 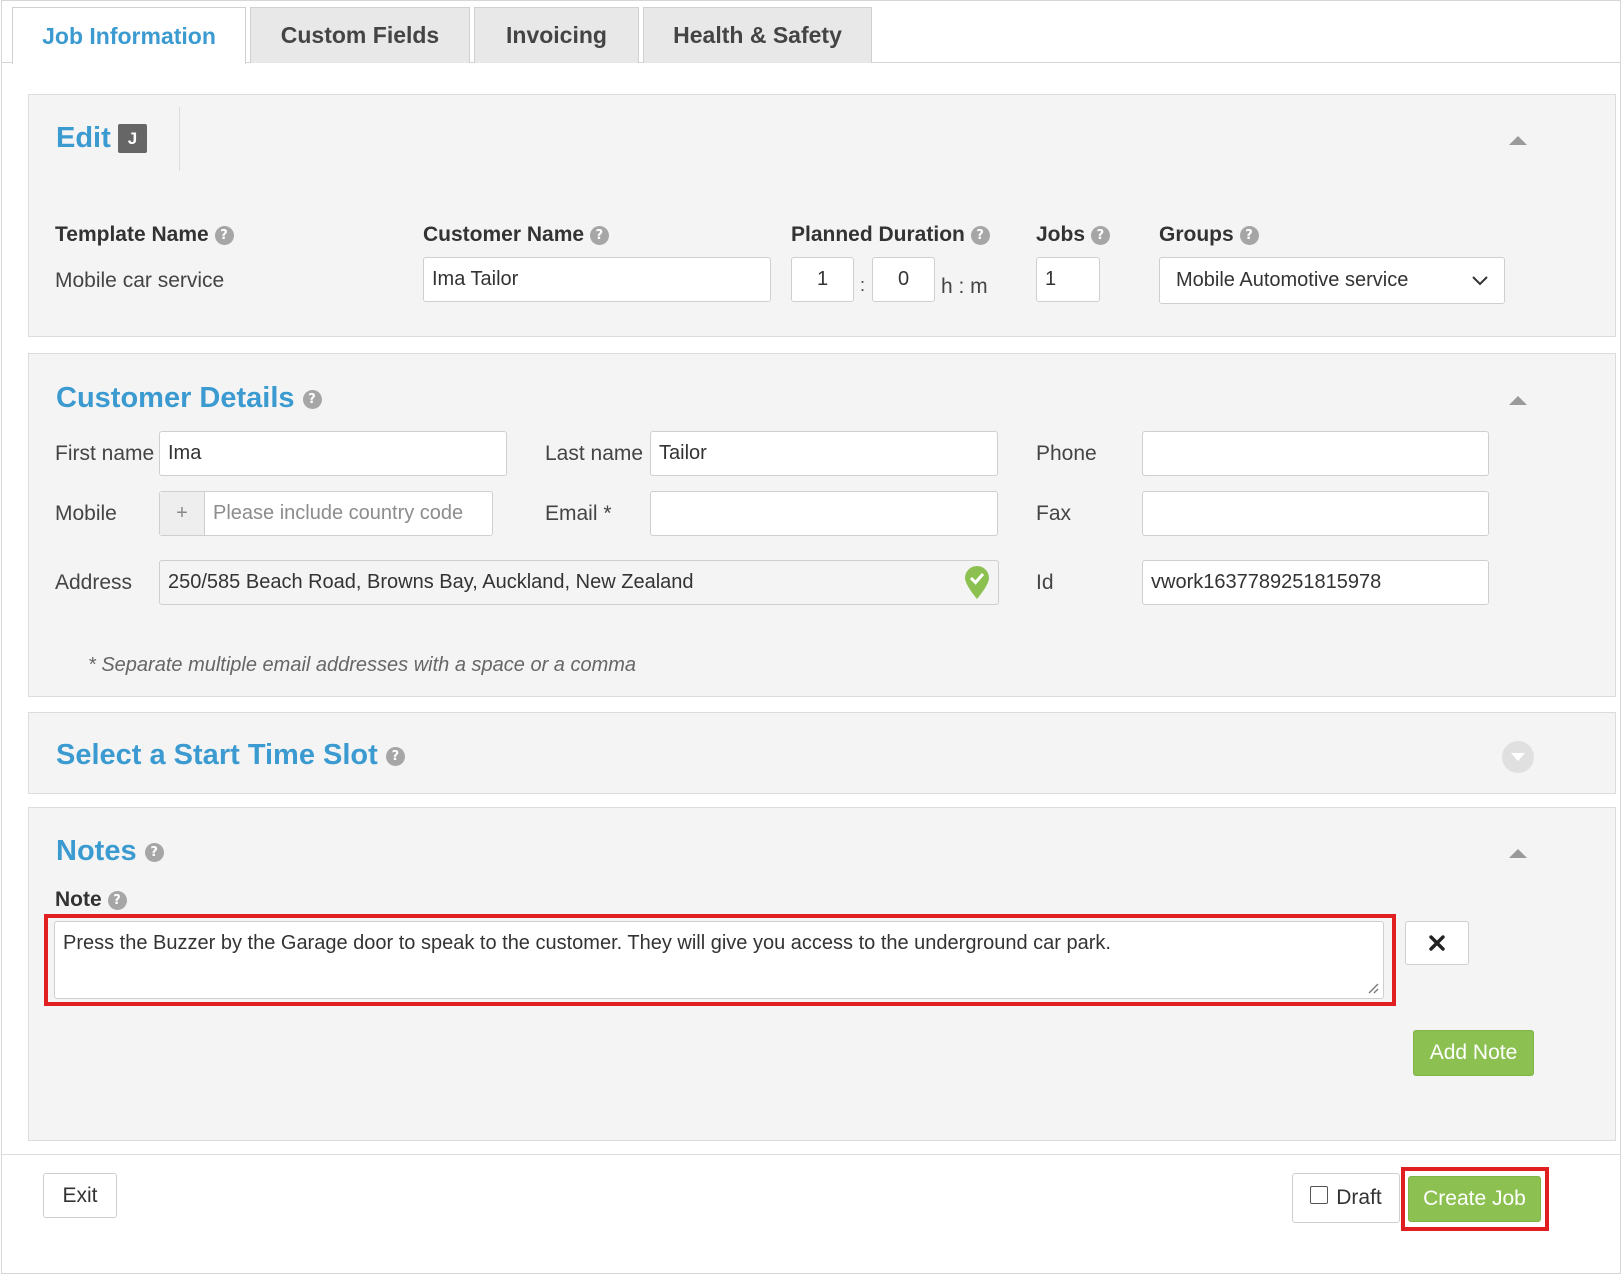 I want to click on edit-title: Edit, so click(x=83, y=138).